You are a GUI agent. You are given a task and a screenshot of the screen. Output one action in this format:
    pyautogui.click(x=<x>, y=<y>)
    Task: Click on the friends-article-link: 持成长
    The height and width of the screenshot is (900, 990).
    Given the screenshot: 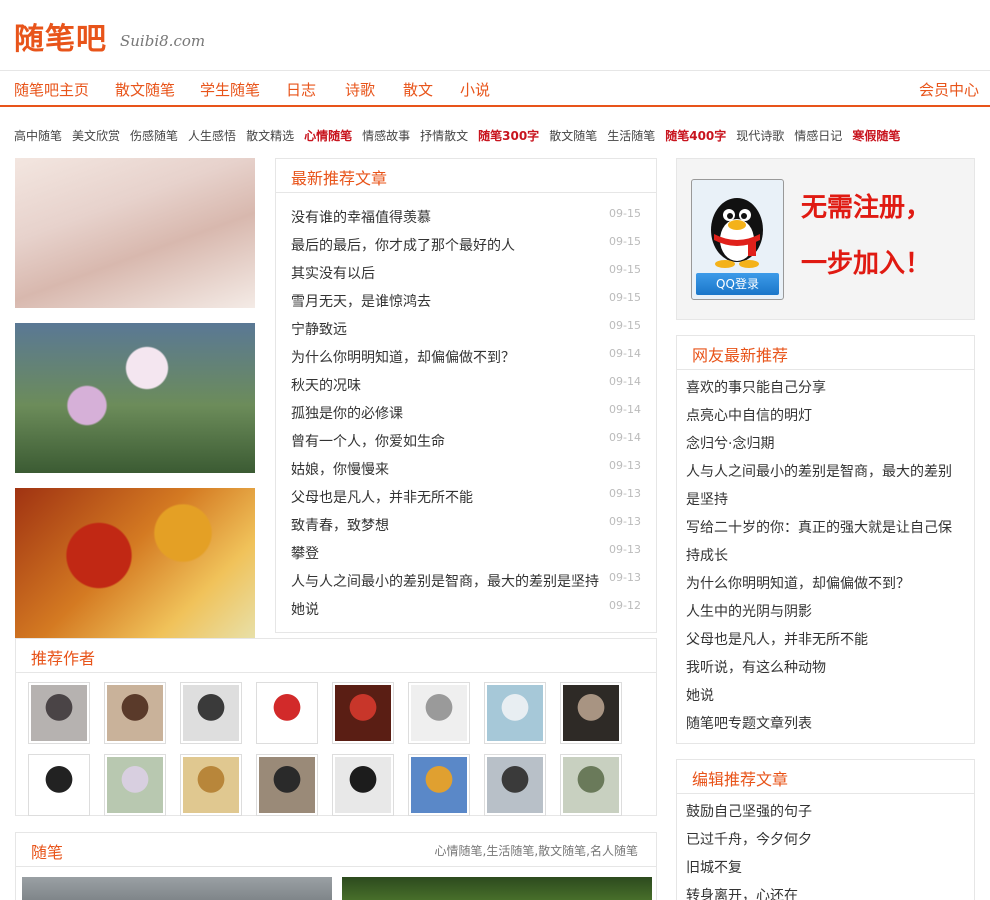 What is the action you would take?
    pyautogui.click(x=826, y=556)
    